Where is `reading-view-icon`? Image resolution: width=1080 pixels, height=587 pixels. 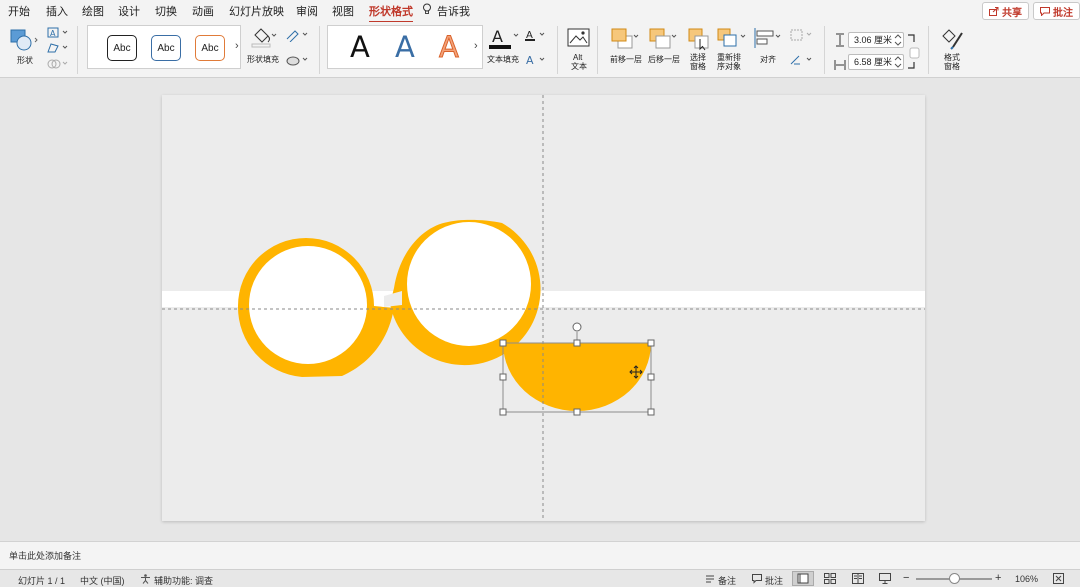
reading-view-icon is located at coordinates (858, 579).